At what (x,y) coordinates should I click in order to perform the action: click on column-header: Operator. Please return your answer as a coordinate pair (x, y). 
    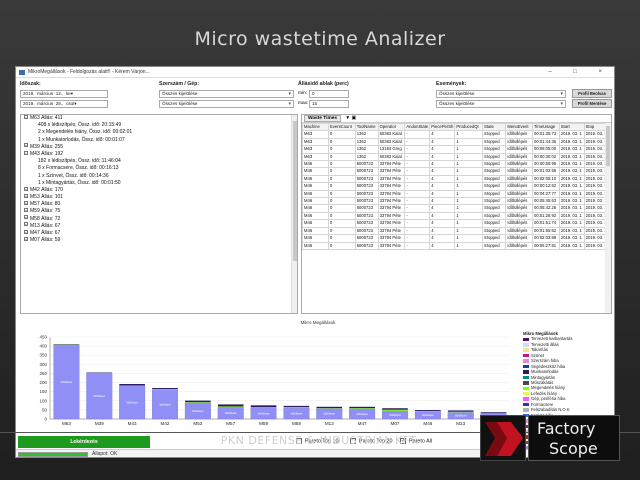
    Looking at the image, I should click on (391, 127).